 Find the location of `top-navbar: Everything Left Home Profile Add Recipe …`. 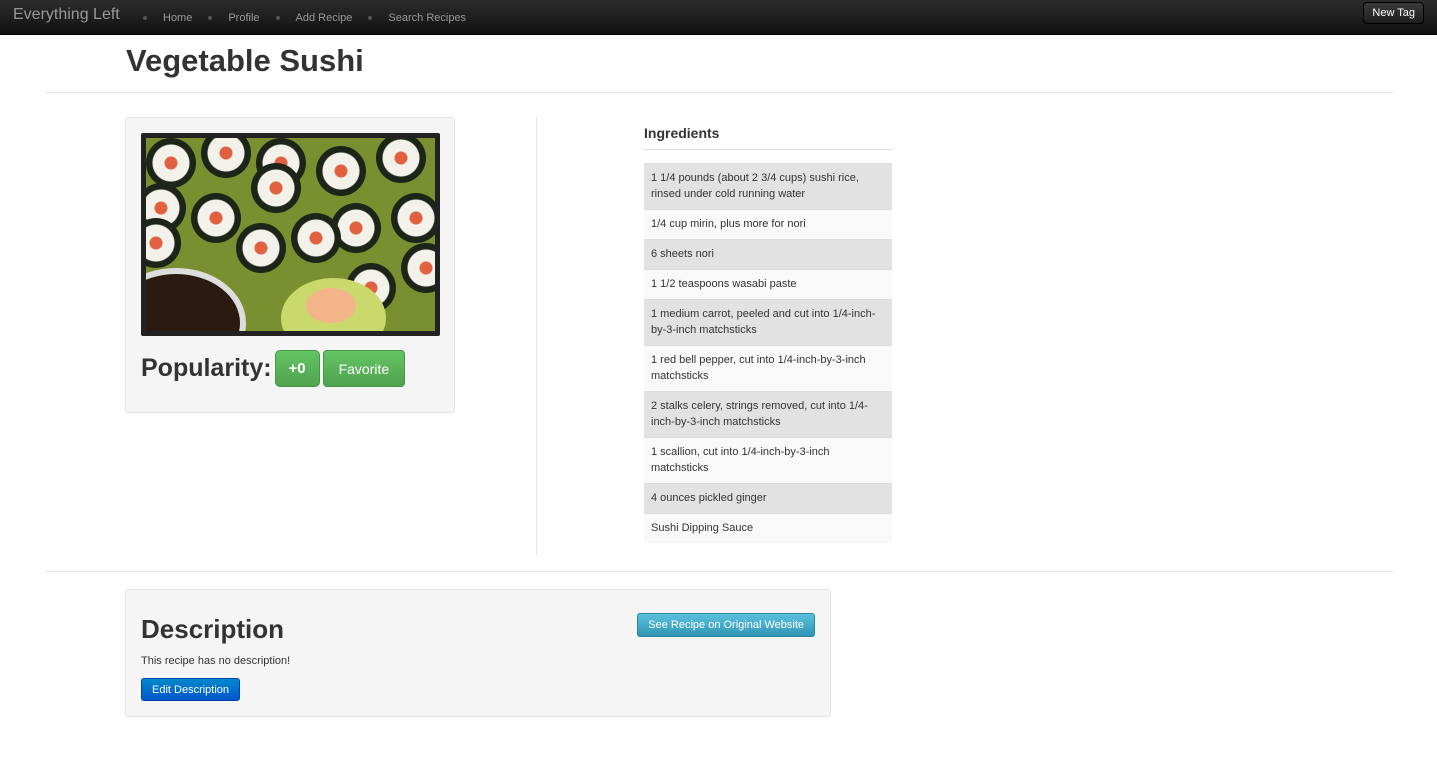

top-navbar: Everything Left Home Profile Add Recipe … is located at coordinates (718, 17).